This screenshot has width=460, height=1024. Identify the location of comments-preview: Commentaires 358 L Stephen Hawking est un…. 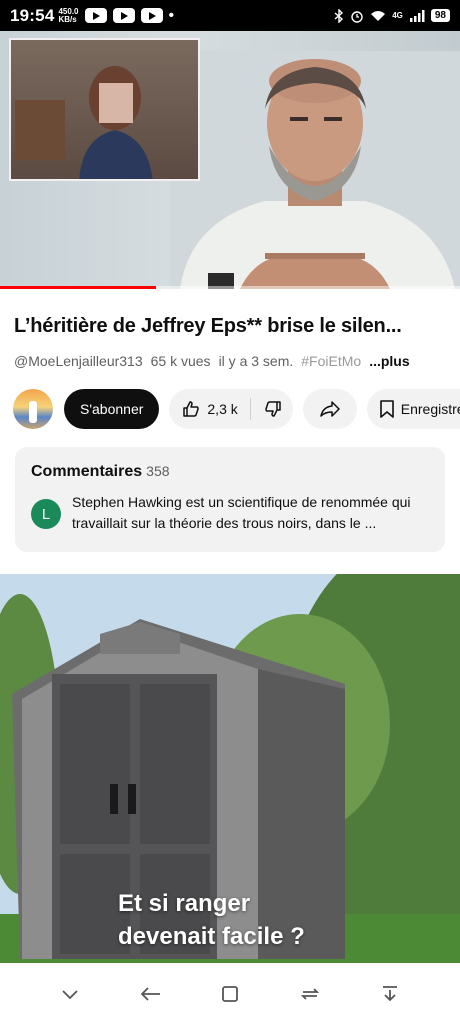
(230, 499).